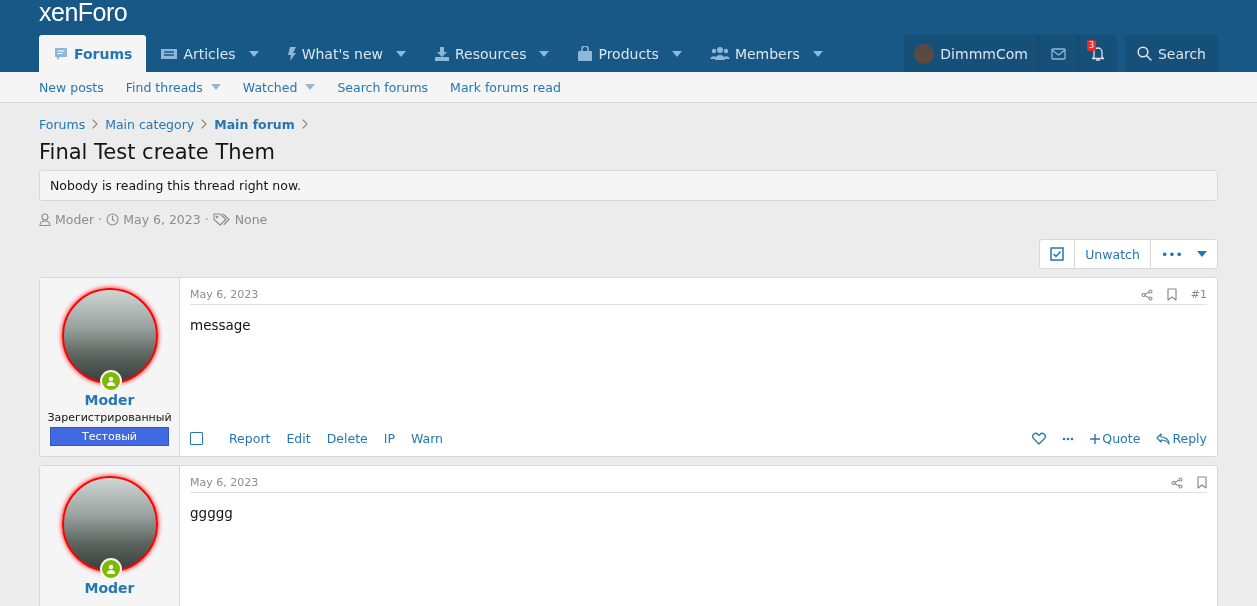  Describe the element at coordinates (61, 53) in the screenshot. I see `chat-icon` at that location.